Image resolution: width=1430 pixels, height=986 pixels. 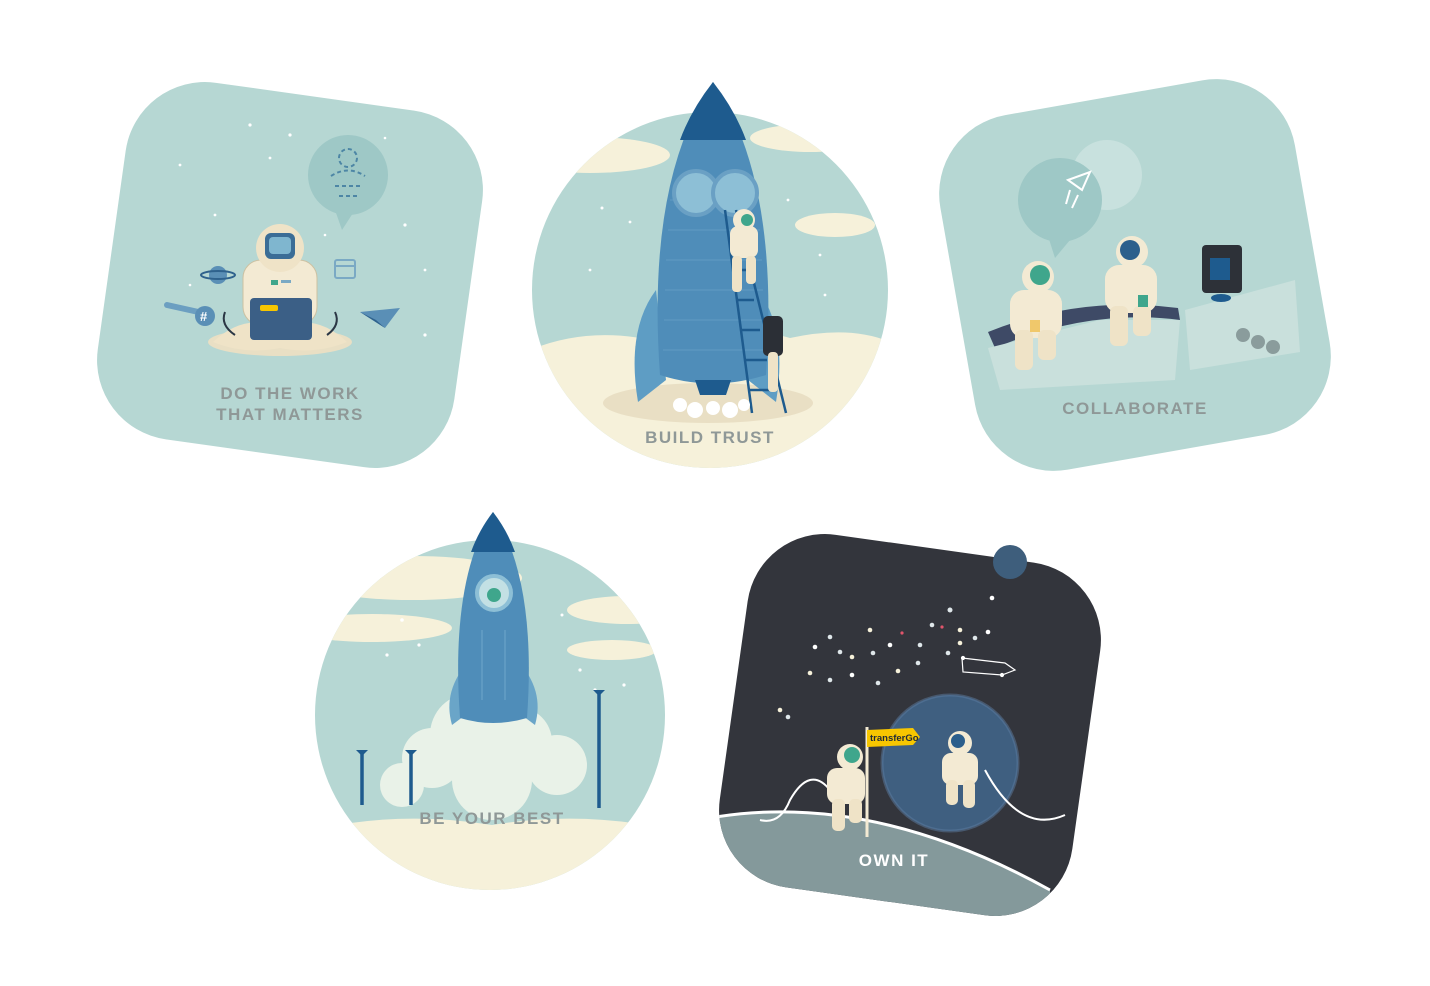 What do you see at coordinates (894, 860) in the screenshot?
I see `badge-label: OWN IT` at bounding box center [894, 860].